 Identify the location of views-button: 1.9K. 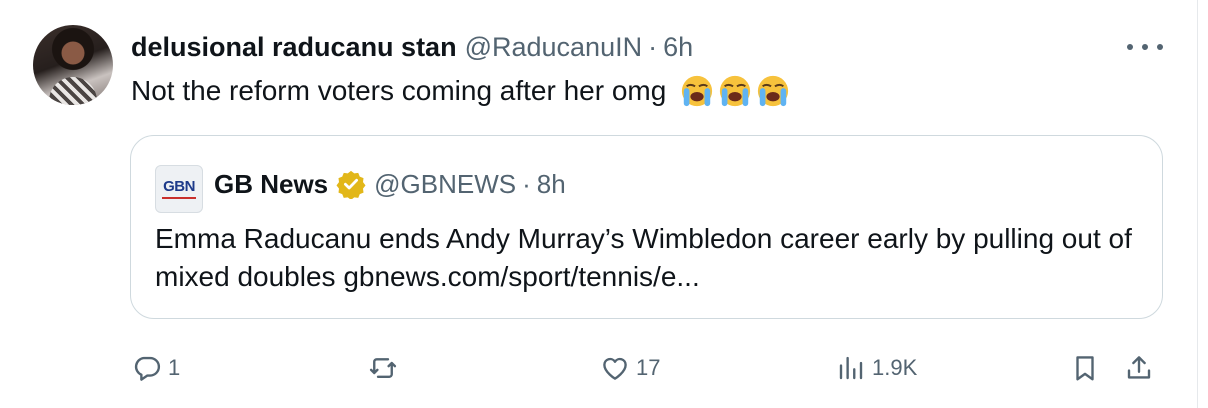
(876, 368).